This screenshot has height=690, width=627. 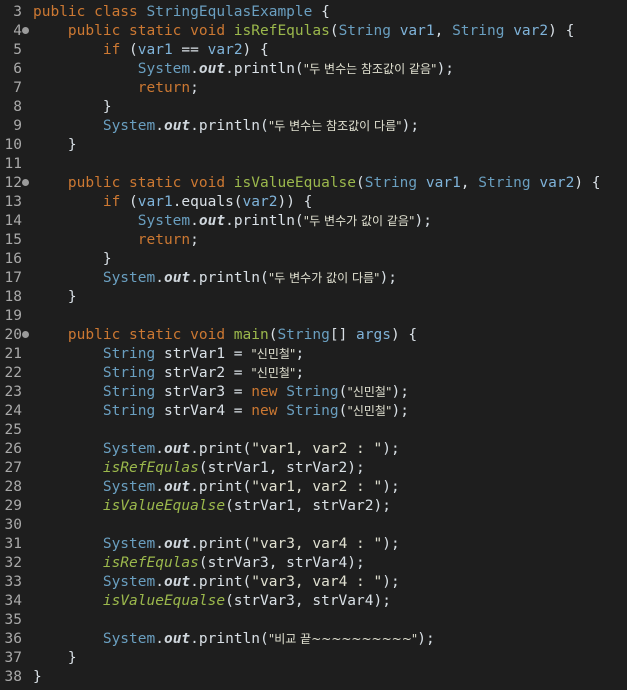 What do you see at coordinates (313, 259) in the screenshot?
I see `code-line: 16 }` at bounding box center [313, 259].